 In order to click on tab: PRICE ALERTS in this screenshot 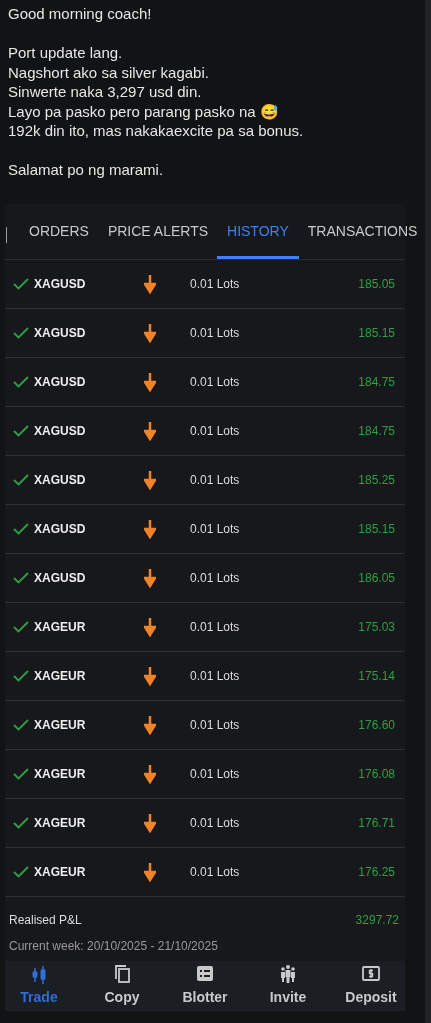, I will do `click(158, 240)`.